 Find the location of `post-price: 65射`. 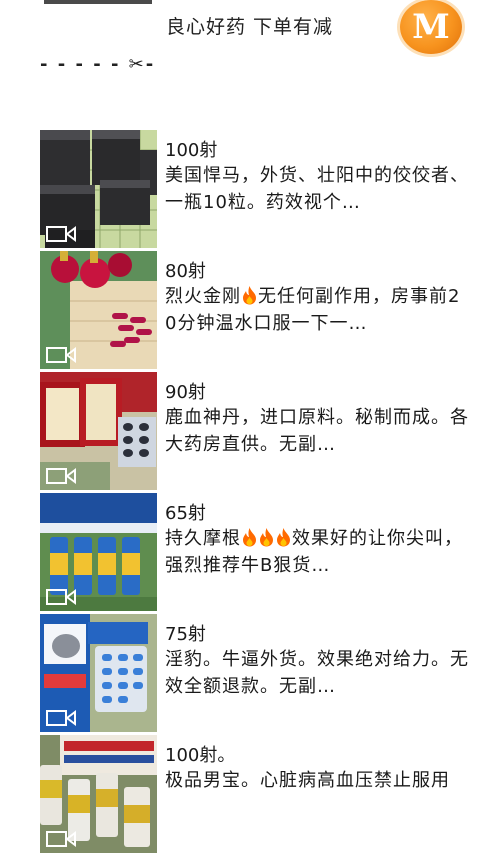

post-price: 65射 is located at coordinates (185, 513).